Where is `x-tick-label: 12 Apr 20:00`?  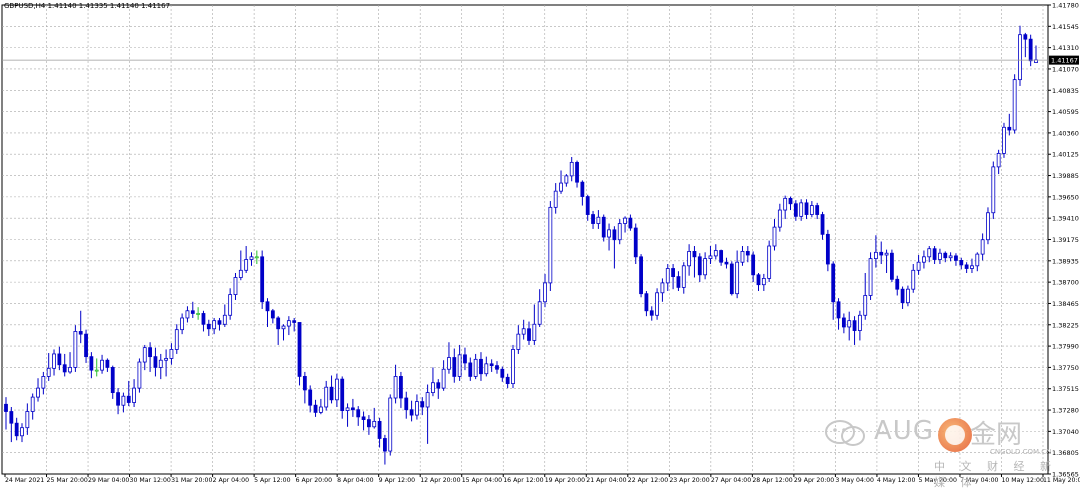
x-tick-label: 12 Apr 20:00 is located at coordinates (440, 480).